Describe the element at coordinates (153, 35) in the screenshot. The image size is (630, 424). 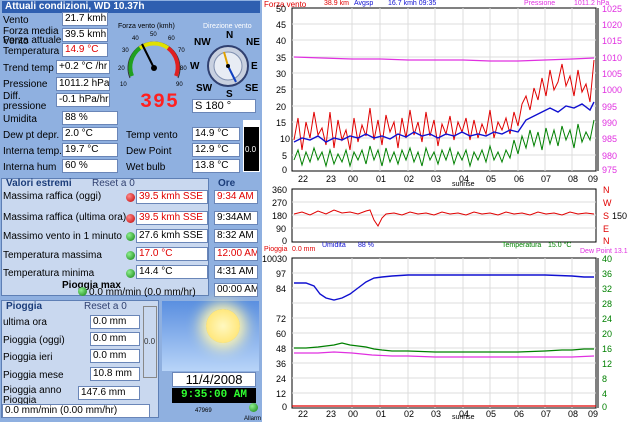
I see `svg-text: 50` at that location.